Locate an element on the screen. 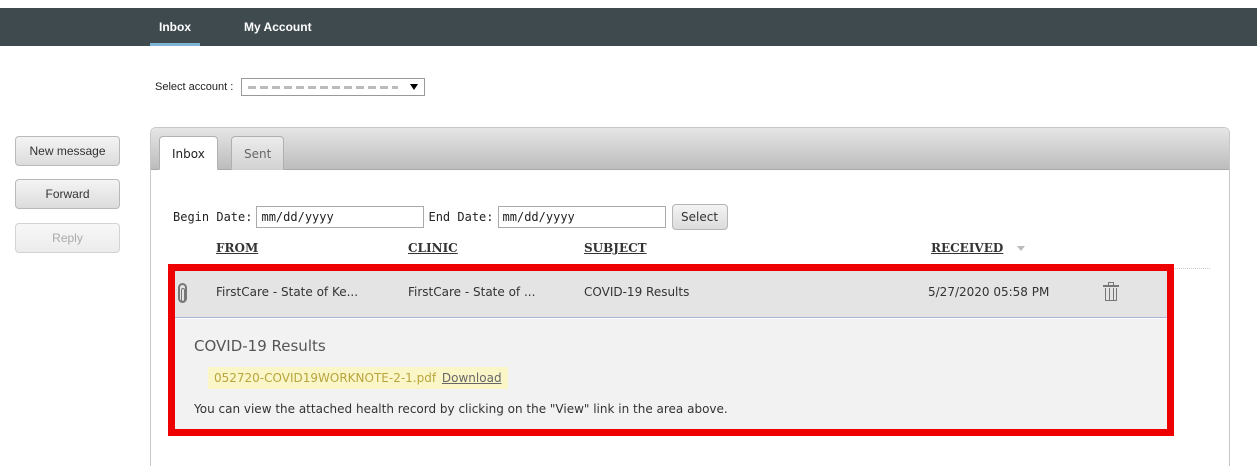 This screenshot has width=1257, height=466. account-select-label: Select account : is located at coordinates (194, 87).